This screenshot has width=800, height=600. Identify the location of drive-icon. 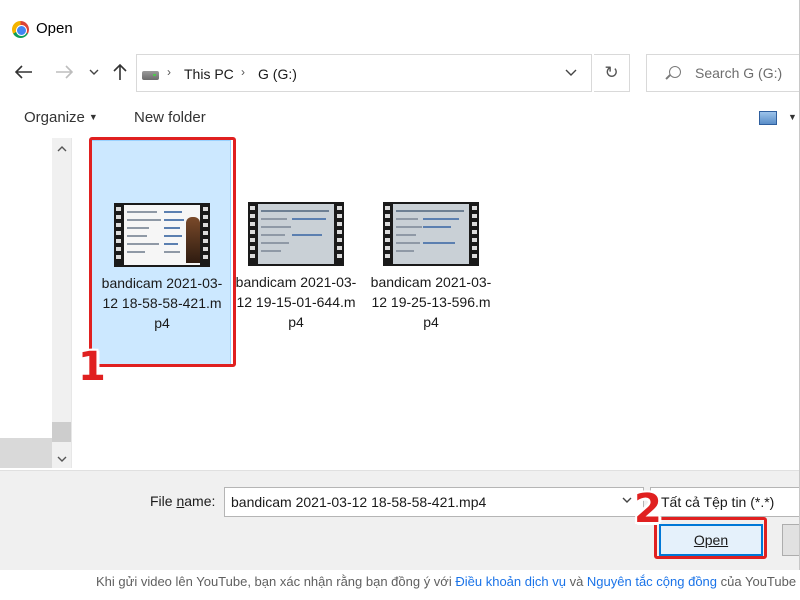
(150, 75).